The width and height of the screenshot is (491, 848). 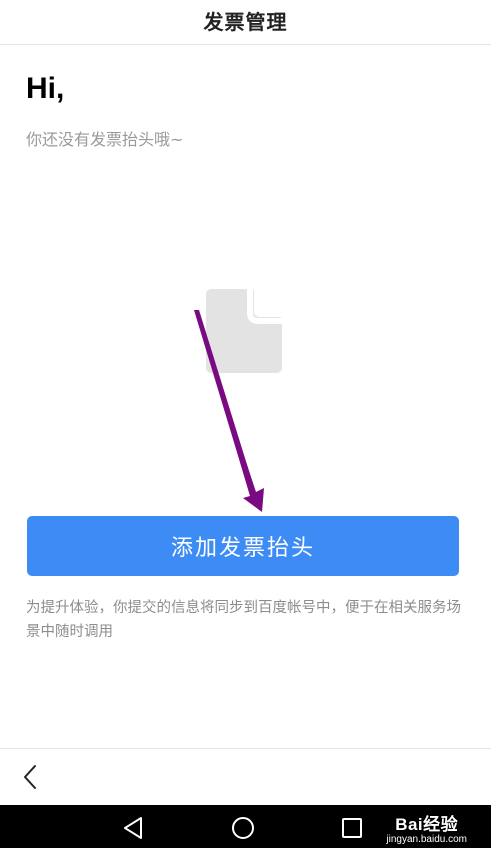 I want to click on app-header: 发票管理, so click(x=245, y=22).